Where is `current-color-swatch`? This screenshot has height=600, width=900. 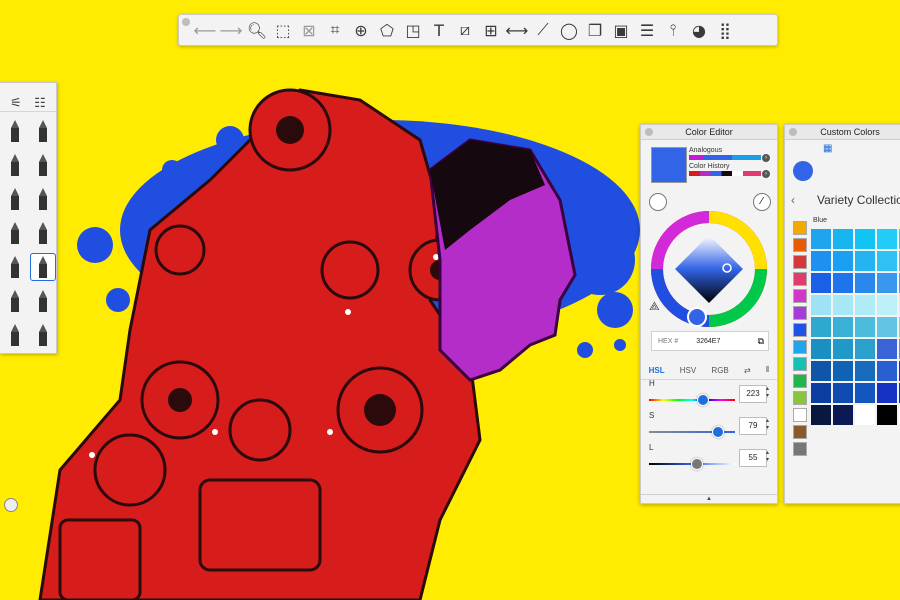
current-color-swatch is located at coordinates (669, 165).